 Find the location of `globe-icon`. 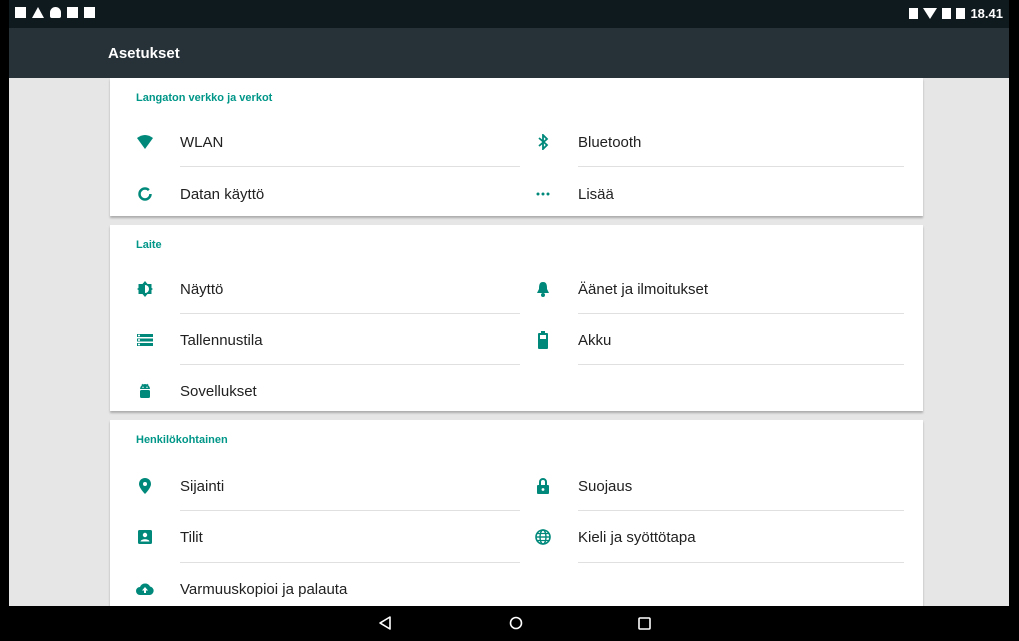

globe-icon is located at coordinates (543, 537).